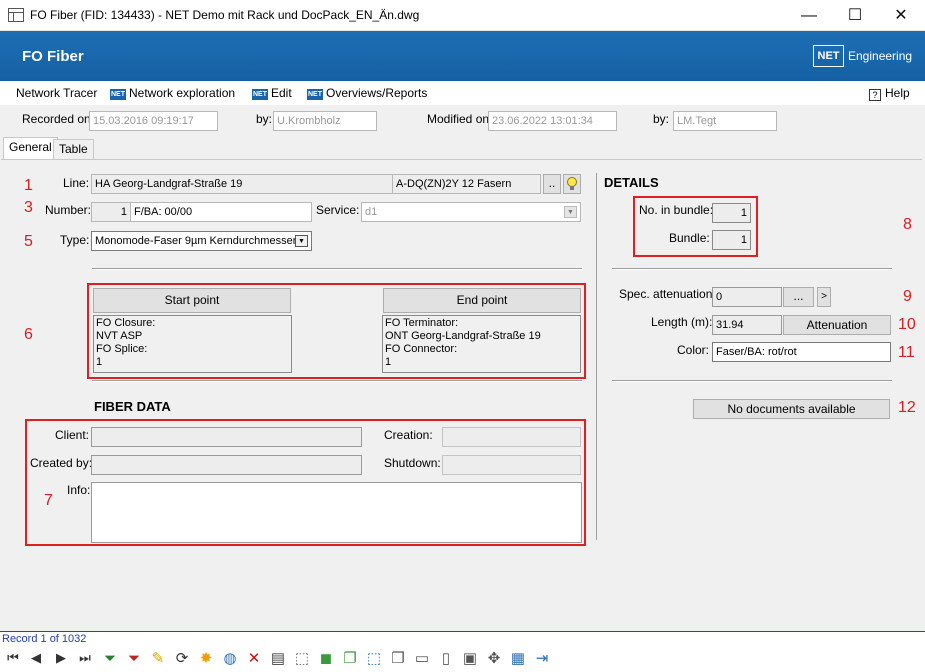  Describe the element at coordinates (350, 659) in the screenshot. I see `duplicate-icon: ❐` at that location.